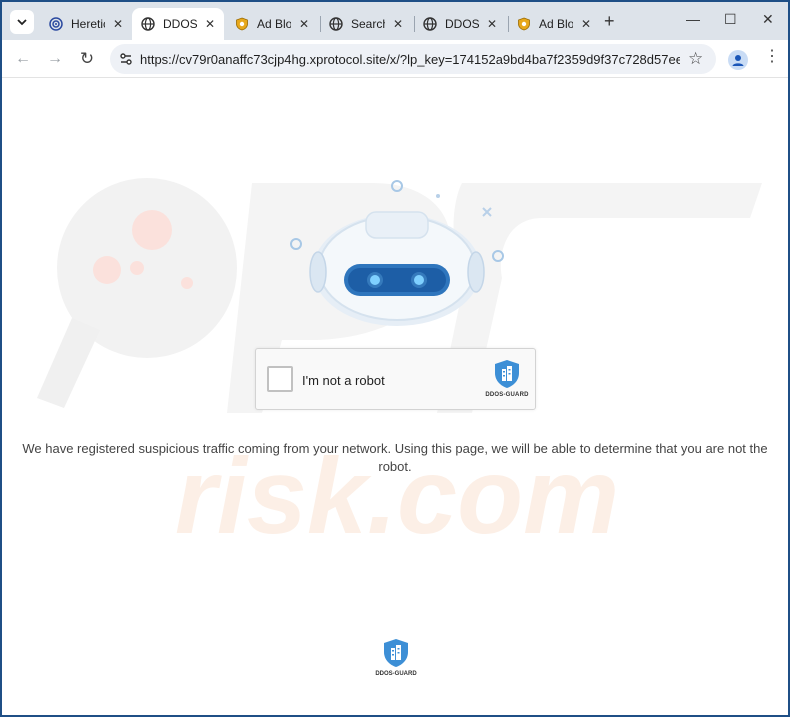  Describe the element at coordinates (693, 19) in the screenshot. I see `minimize-button: —` at that location.